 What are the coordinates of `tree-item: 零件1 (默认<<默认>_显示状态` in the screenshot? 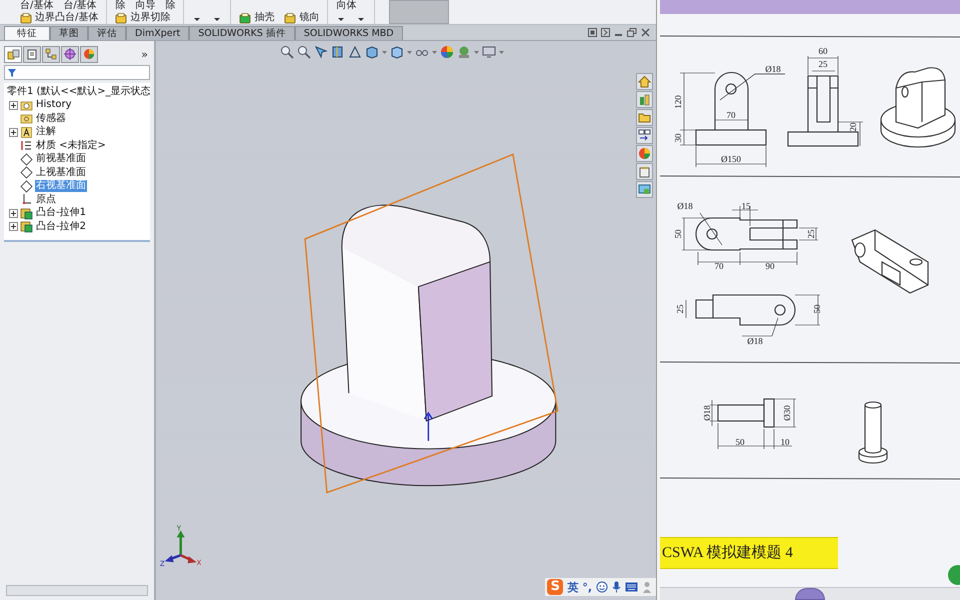 It's located at (79, 92).